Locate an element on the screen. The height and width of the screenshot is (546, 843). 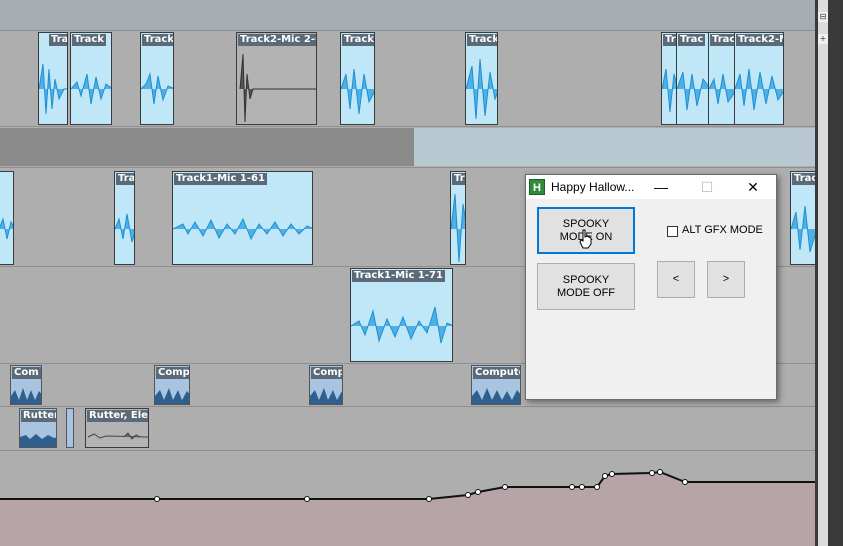
audio-clip: Track1-Mic 1-71 is located at coordinates (401, 315).